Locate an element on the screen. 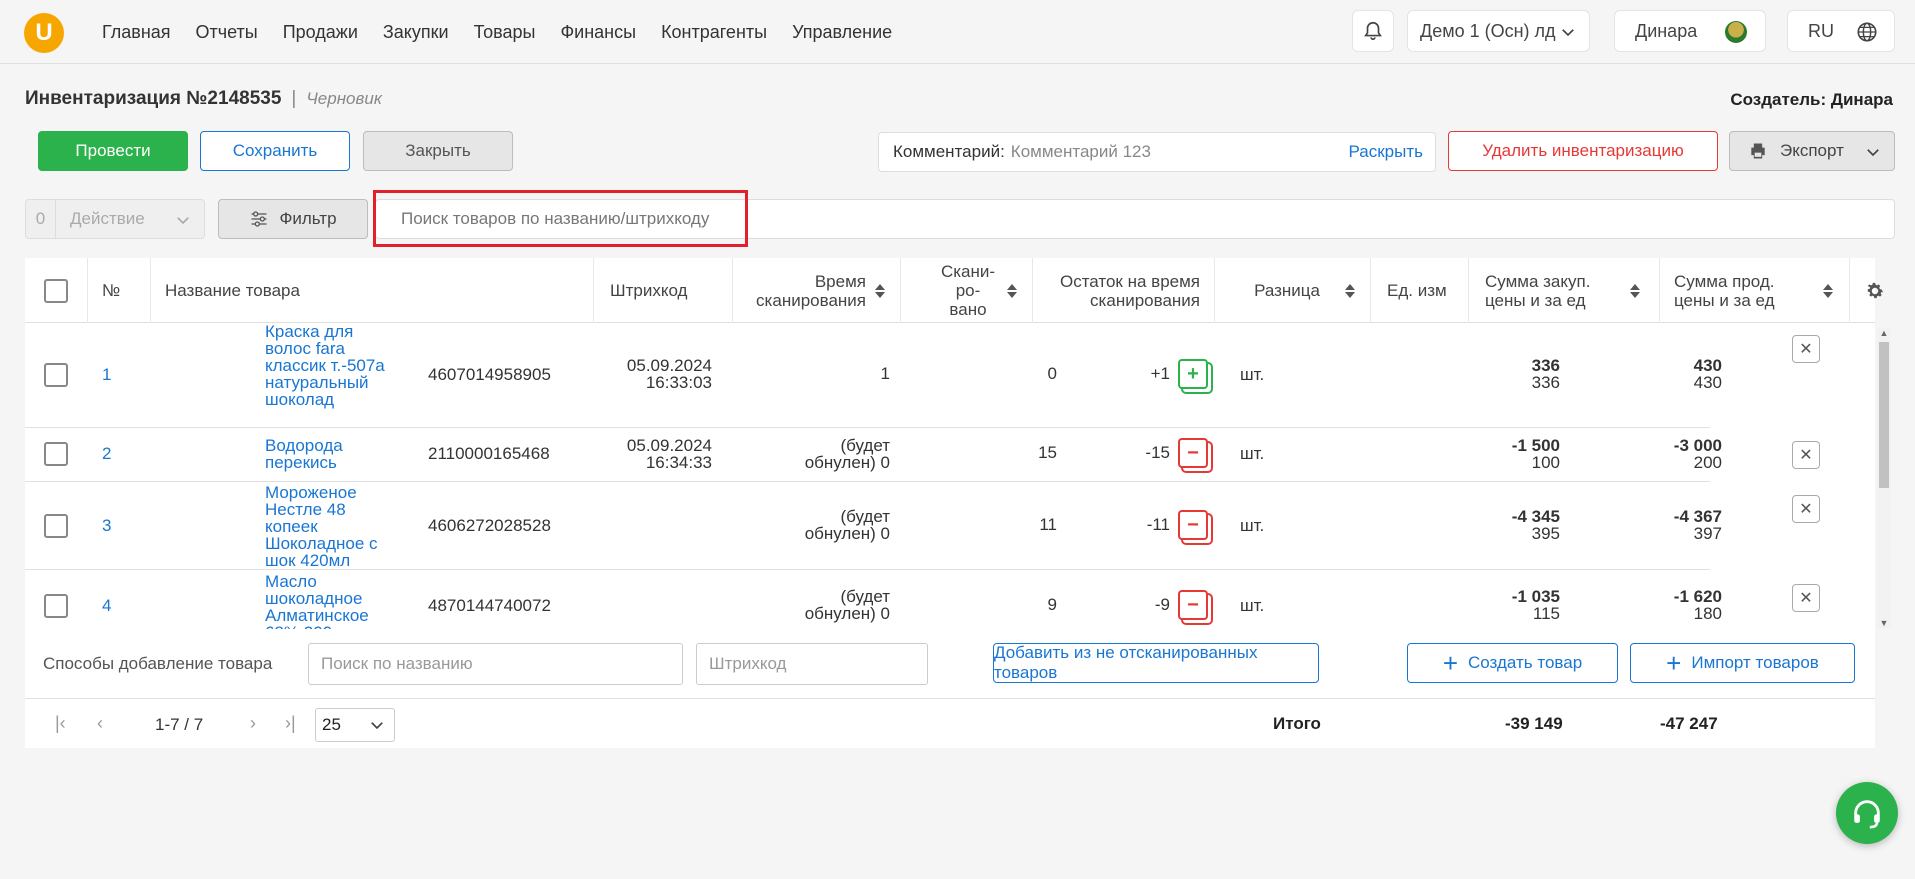  header-settings is located at coordinates (1875, 290).